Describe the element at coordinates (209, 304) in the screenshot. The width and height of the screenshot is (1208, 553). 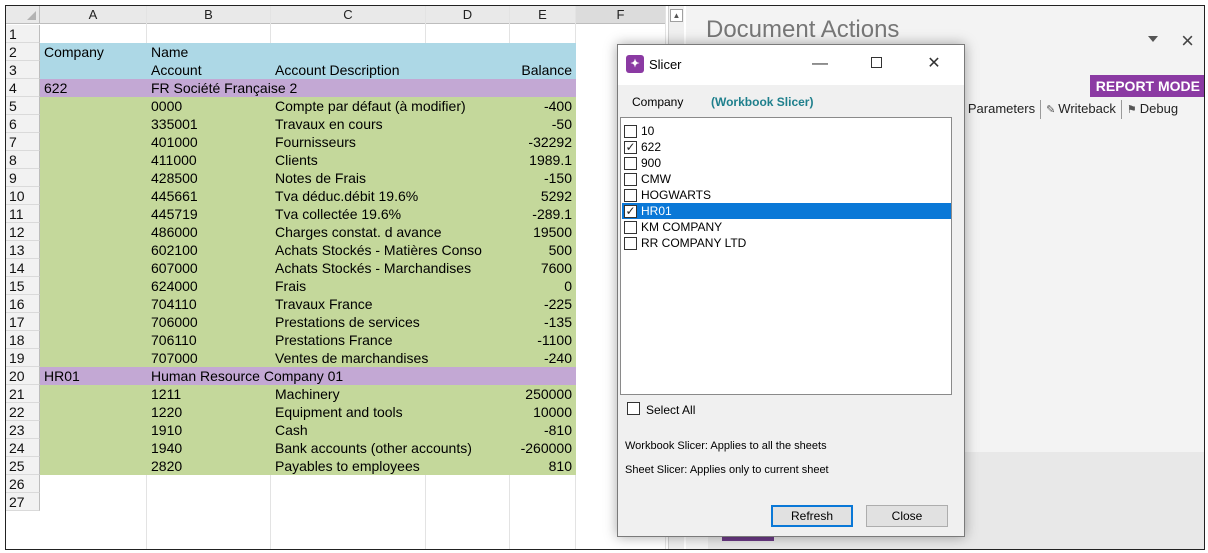
I see `cell-account: 704110` at that location.